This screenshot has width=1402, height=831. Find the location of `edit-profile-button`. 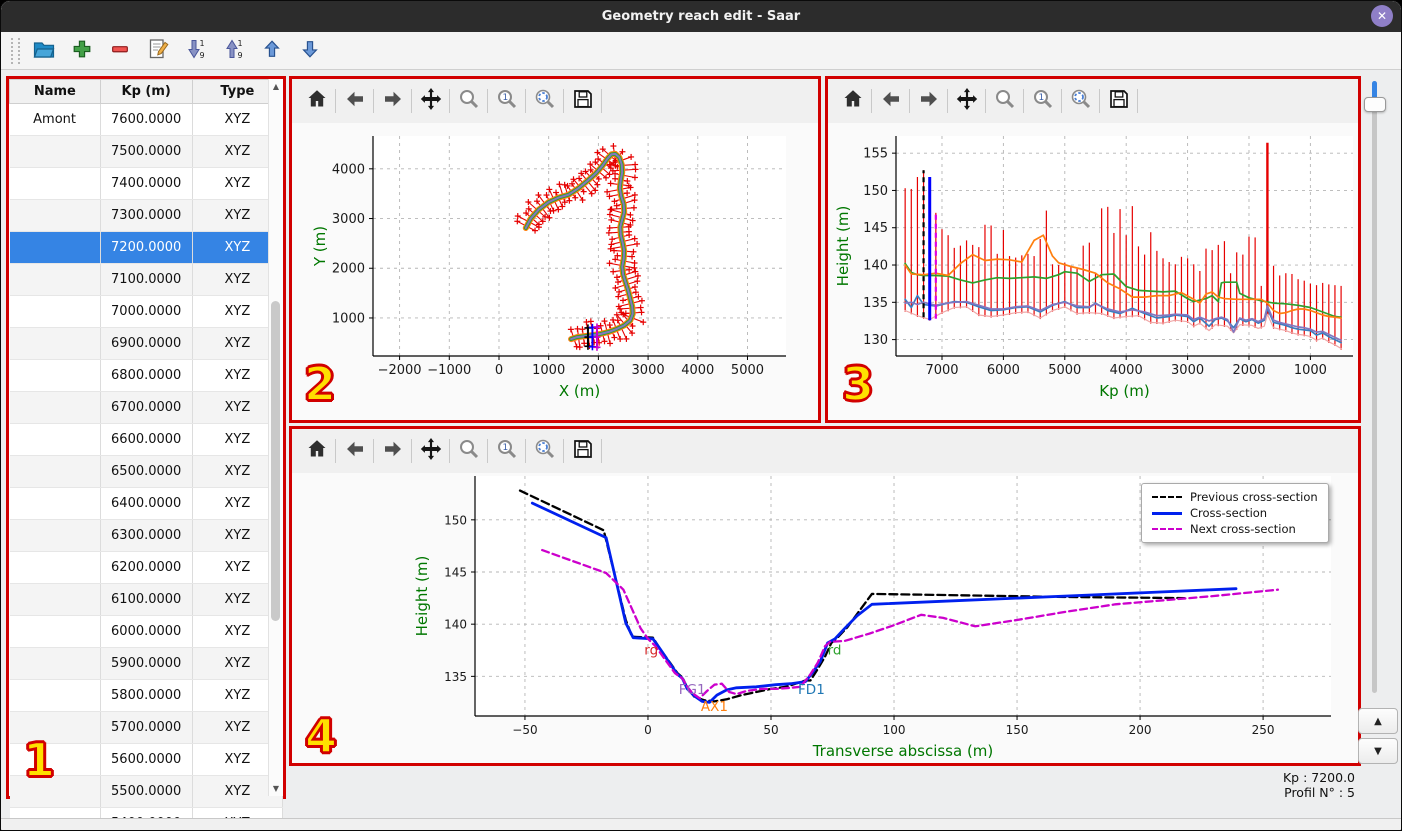

edit-profile-button is located at coordinates (157, 50).